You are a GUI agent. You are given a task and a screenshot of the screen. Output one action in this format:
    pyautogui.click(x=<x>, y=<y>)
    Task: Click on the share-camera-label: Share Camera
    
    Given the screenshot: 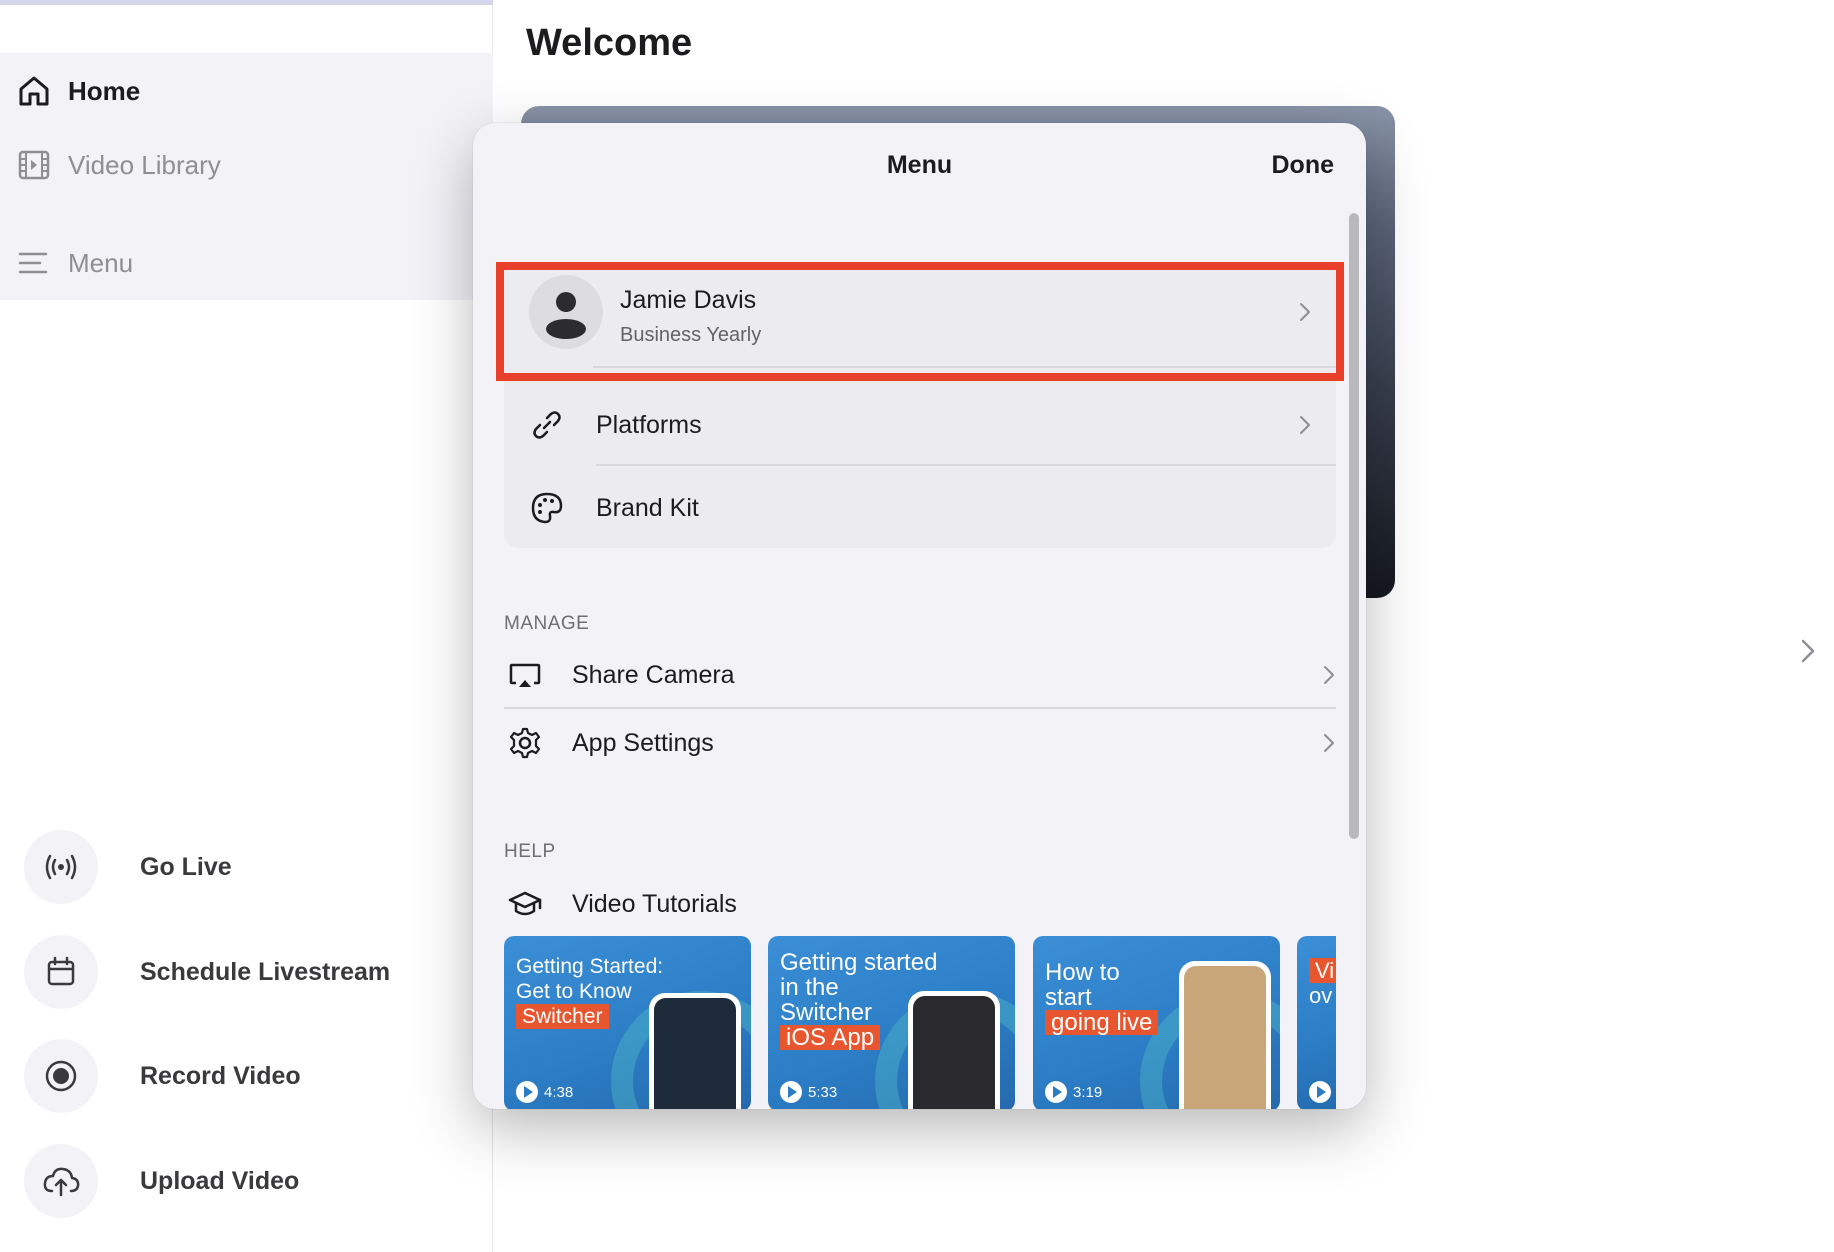 What is the action you would take?
    pyautogui.click(x=653, y=674)
    